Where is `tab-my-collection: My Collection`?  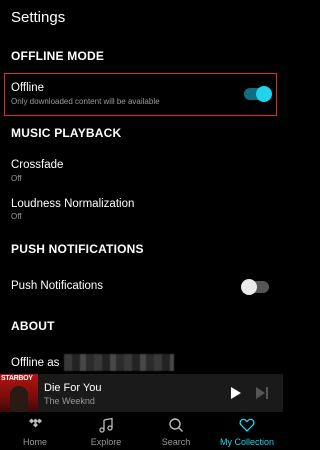
tab-my-collection: My Collection is located at coordinates (247, 431).